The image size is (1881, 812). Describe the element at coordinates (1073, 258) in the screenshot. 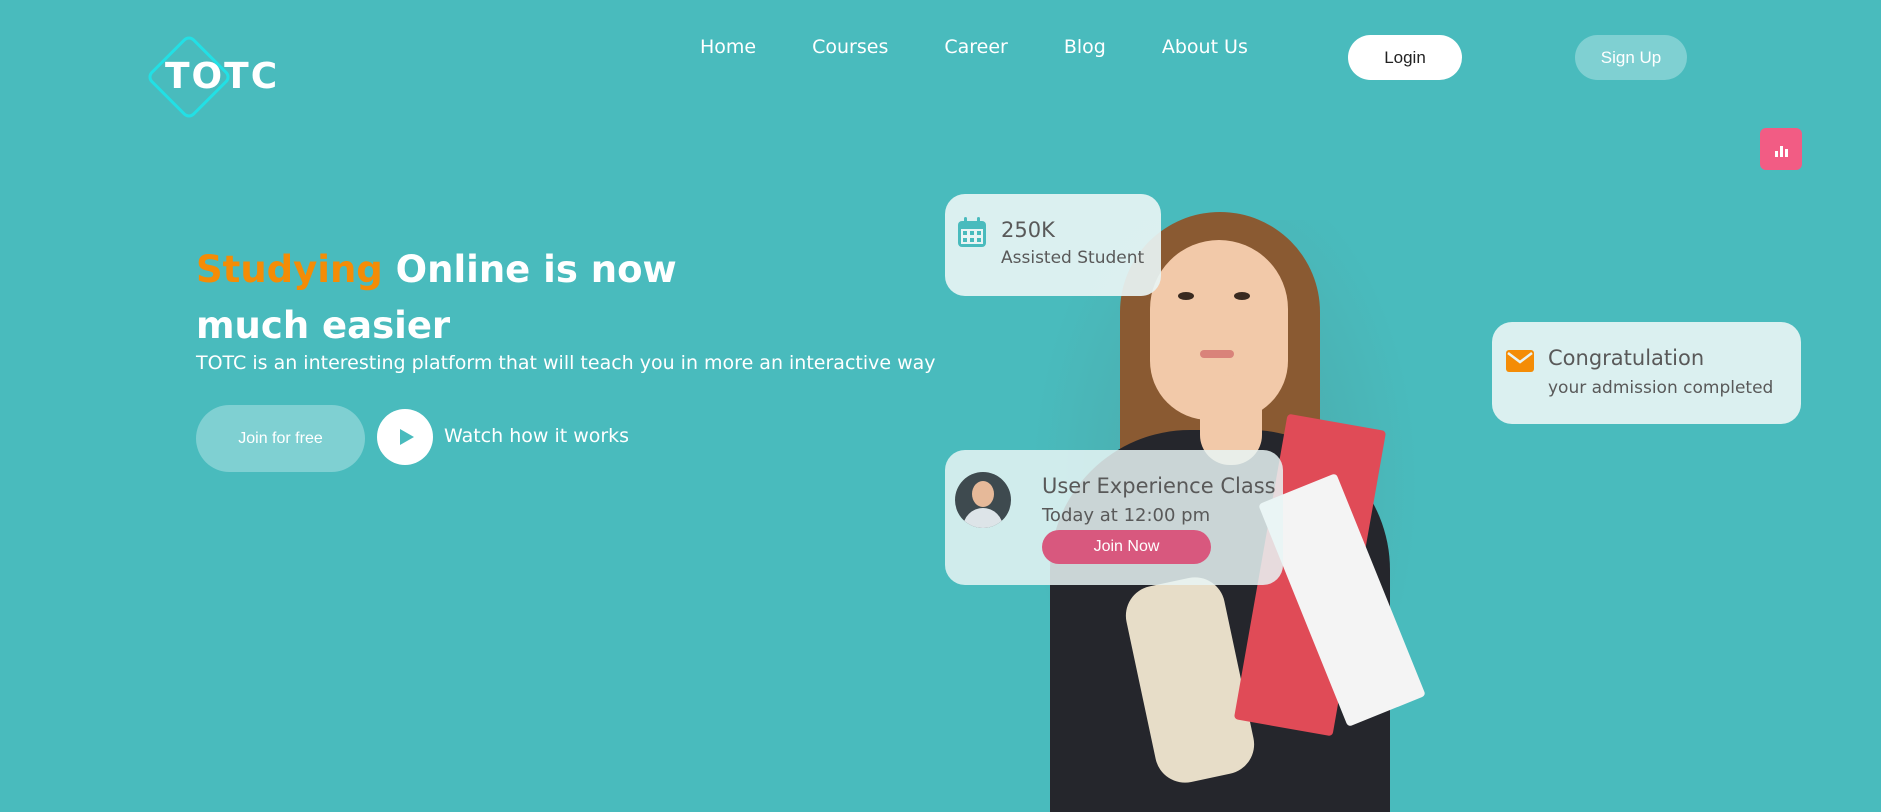

I see `assisted-students-label: Assisted Student` at that location.